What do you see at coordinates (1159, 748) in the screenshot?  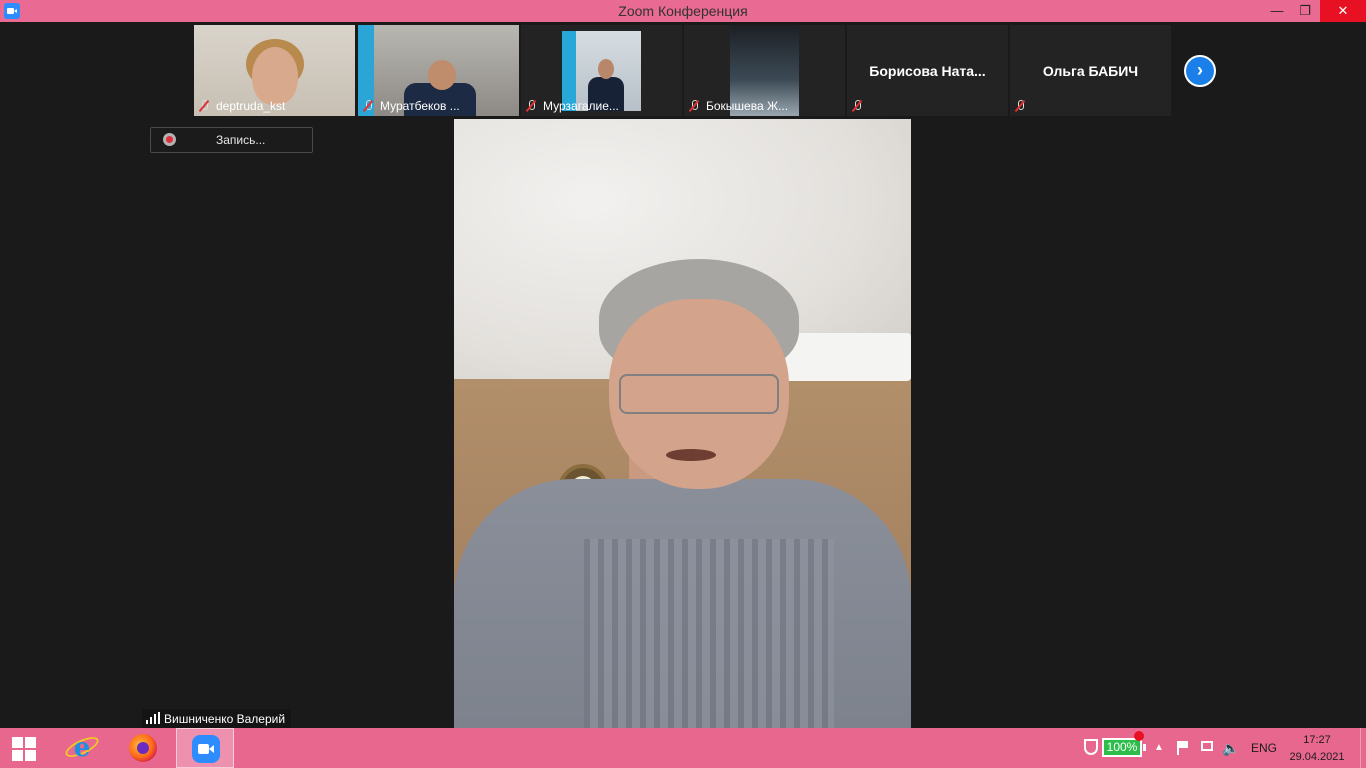 I see `show-hidden-icons-button: ▲` at bounding box center [1159, 748].